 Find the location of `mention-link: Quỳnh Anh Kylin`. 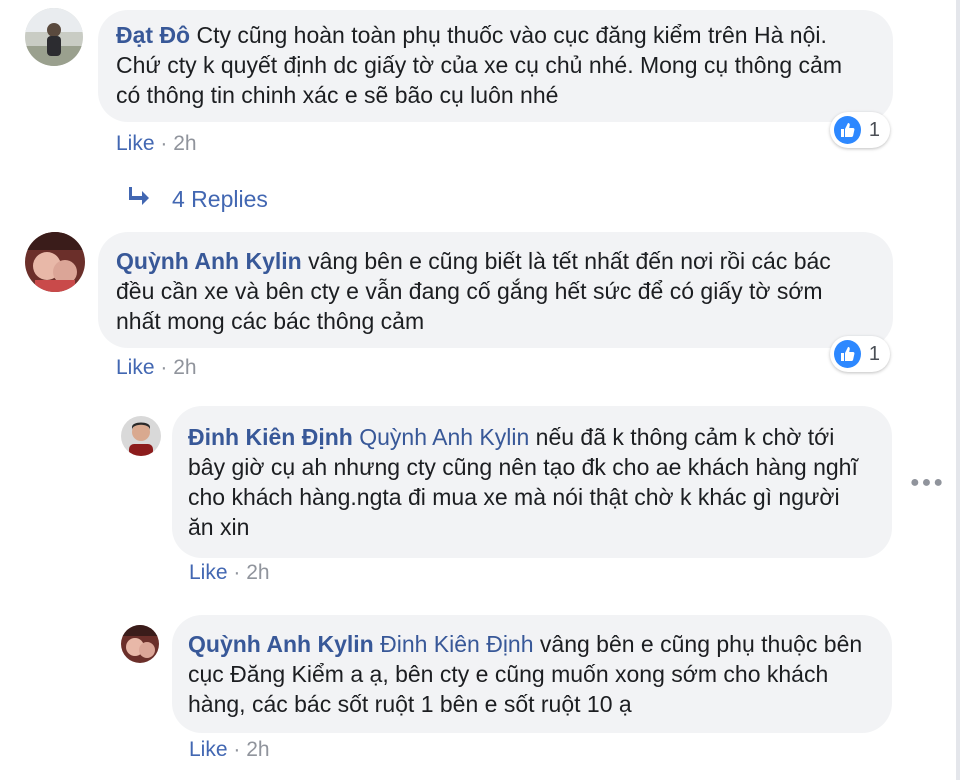

mention-link: Quỳnh Anh Kylin is located at coordinates (444, 437).